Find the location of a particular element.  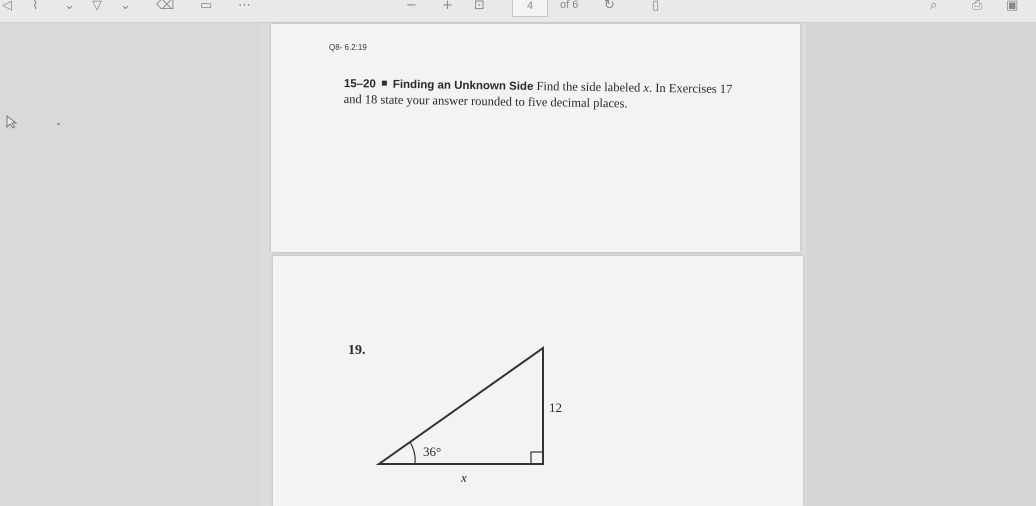

toolbar: ◁ ⌇ ⌄ ▽ ⌄ ⌫ ▭ ⋯ − + ⊡ 4 of 6 ↻ ▯ ⌕ ⎙ ▣ is located at coordinates (518, 11).